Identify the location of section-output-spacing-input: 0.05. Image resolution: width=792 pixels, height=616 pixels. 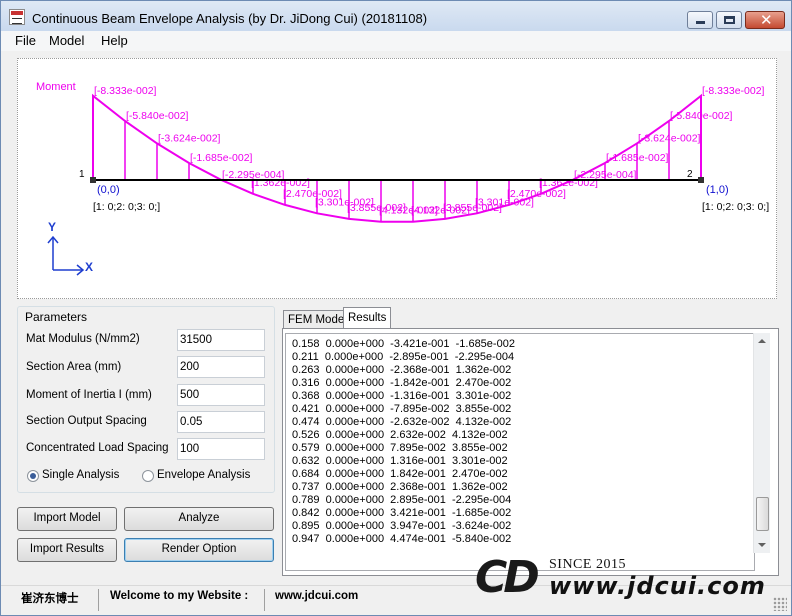
(221, 422).